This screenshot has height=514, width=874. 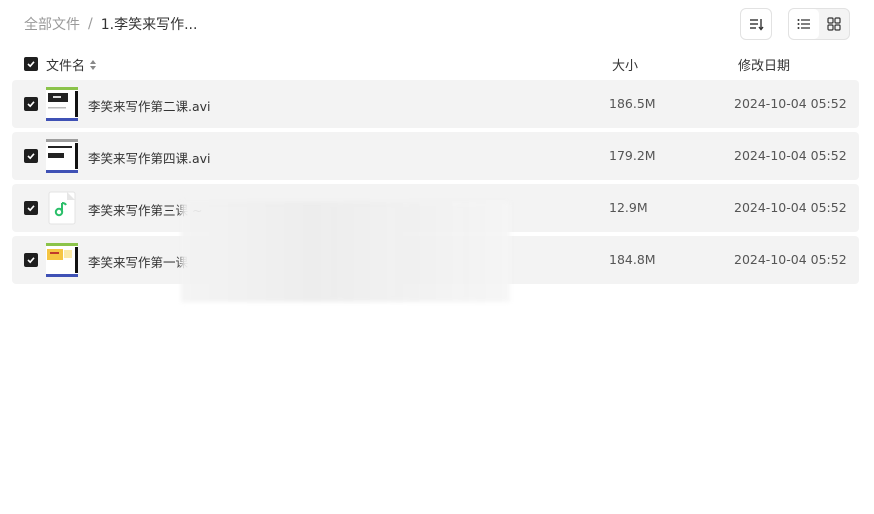 I want to click on column-header-name: 文件名, so click(x=71, y=64).